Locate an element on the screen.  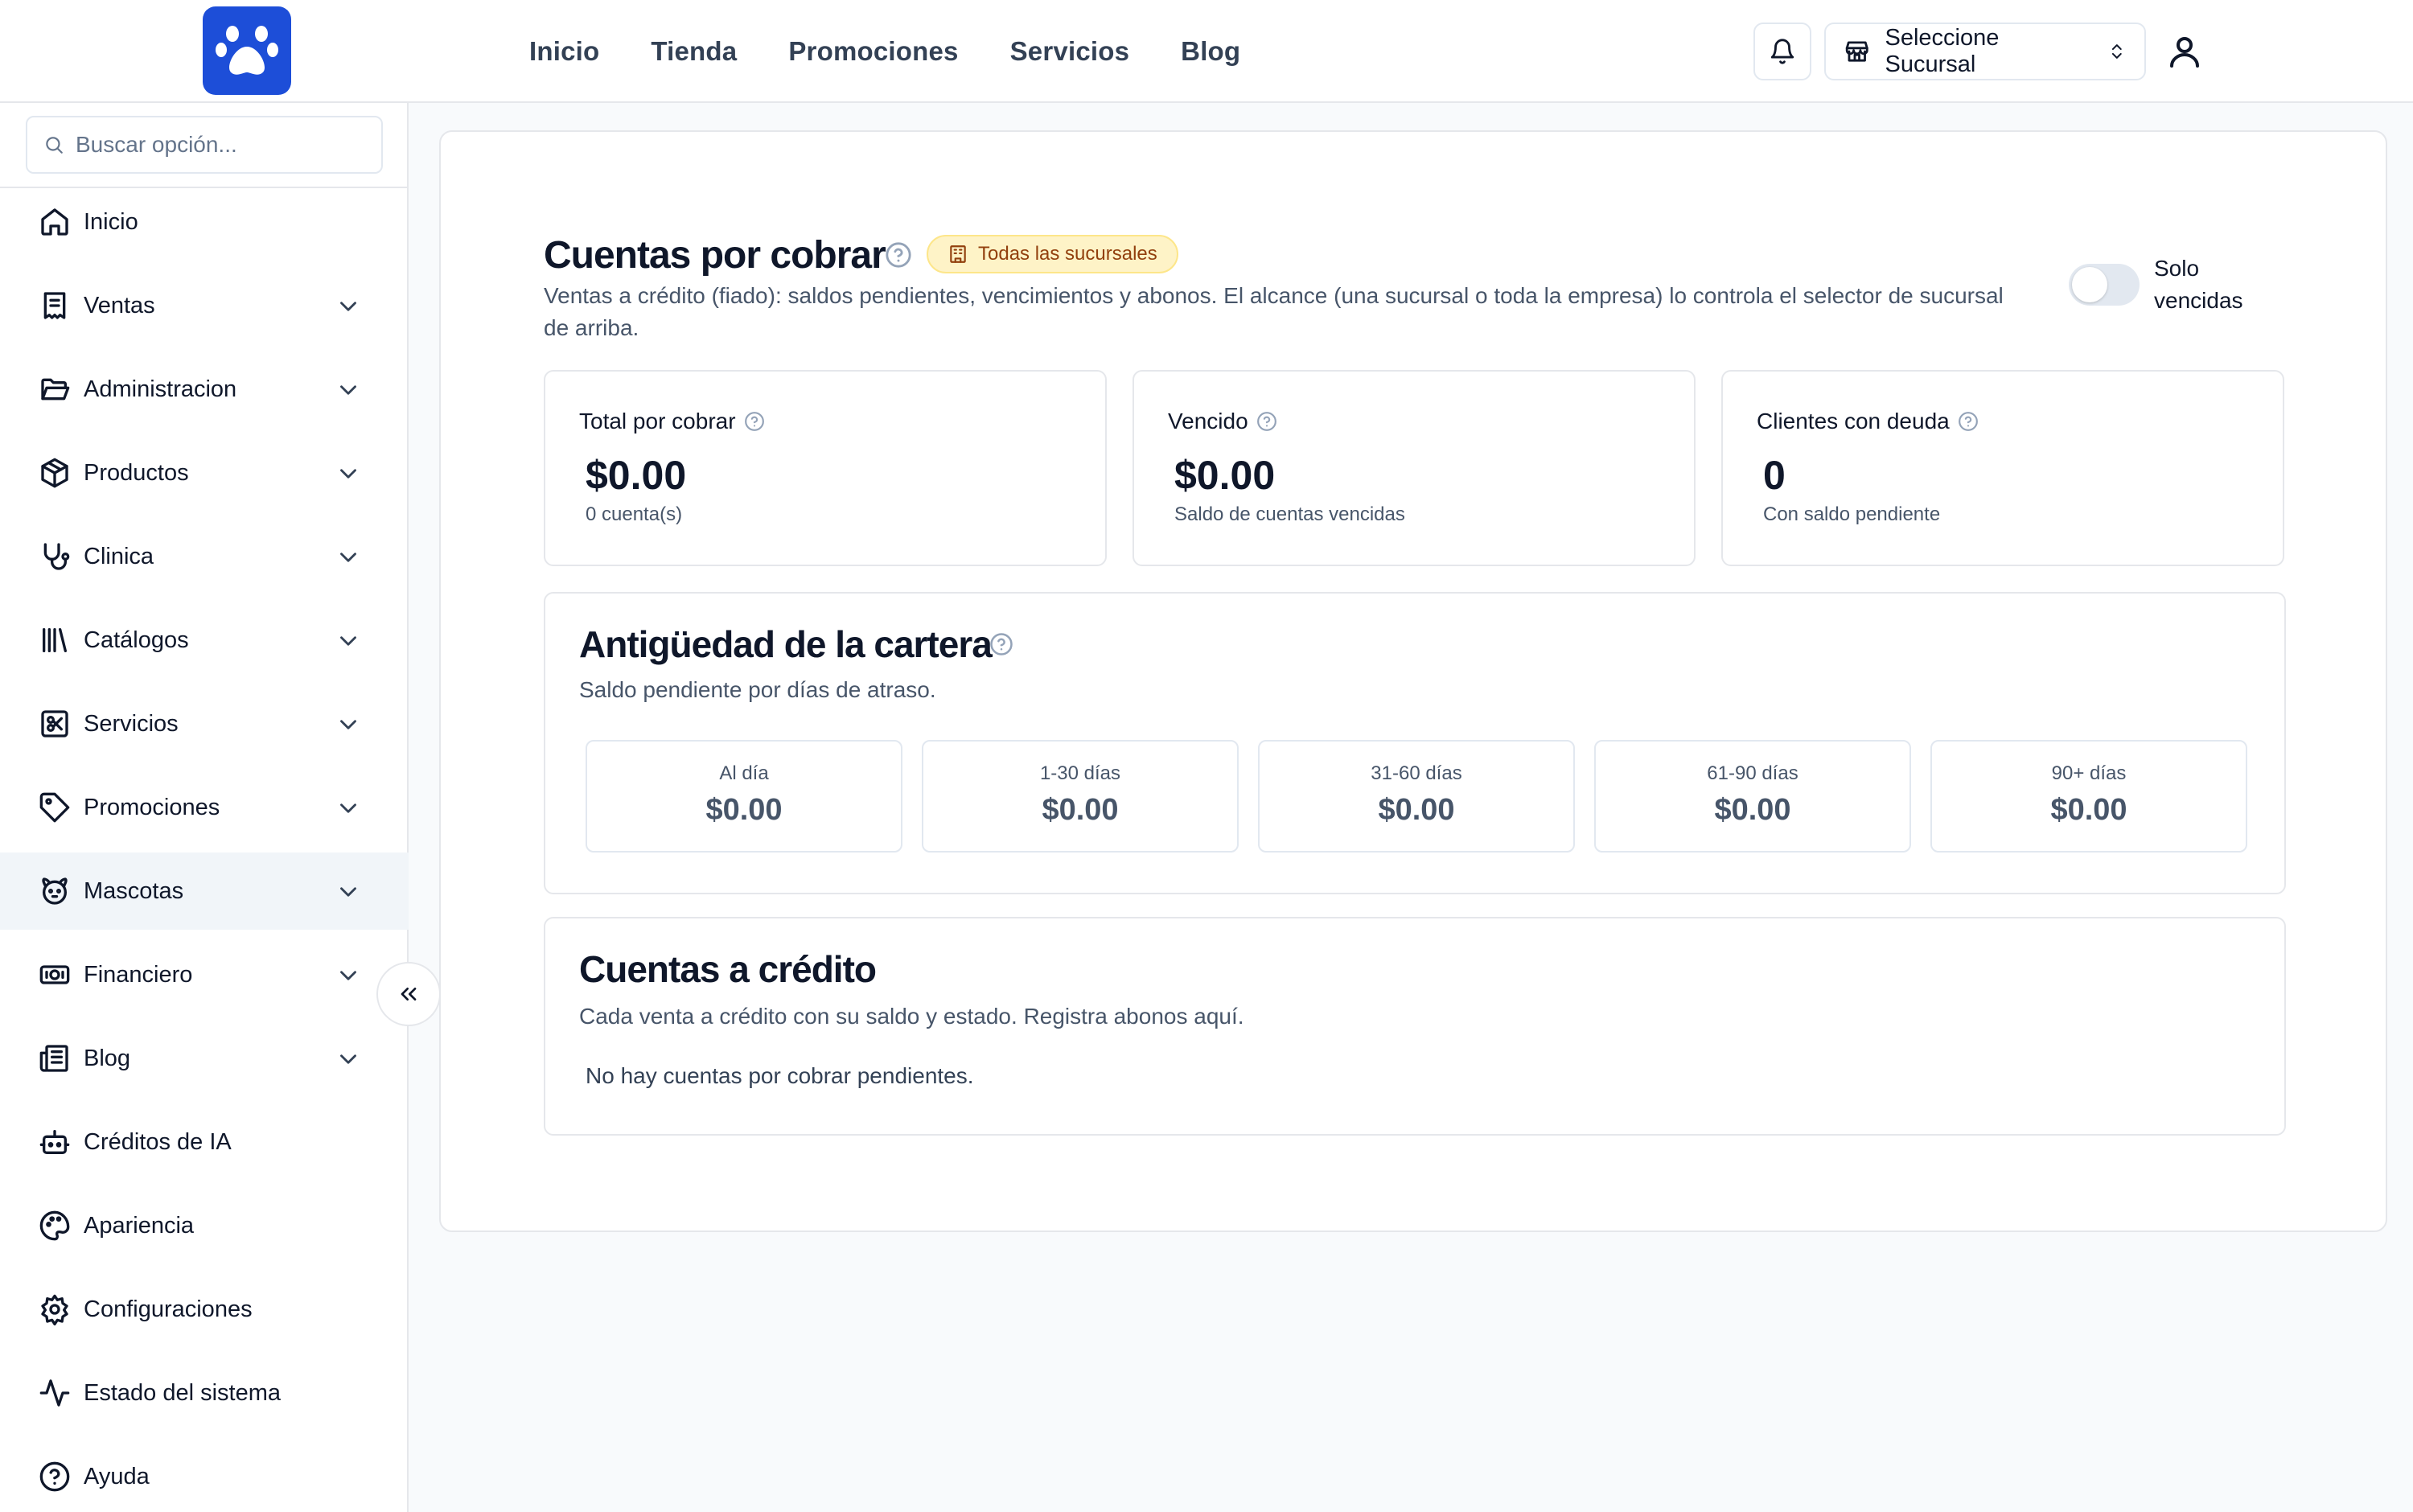
user-menu-button is located at coordinates (2185, 52).